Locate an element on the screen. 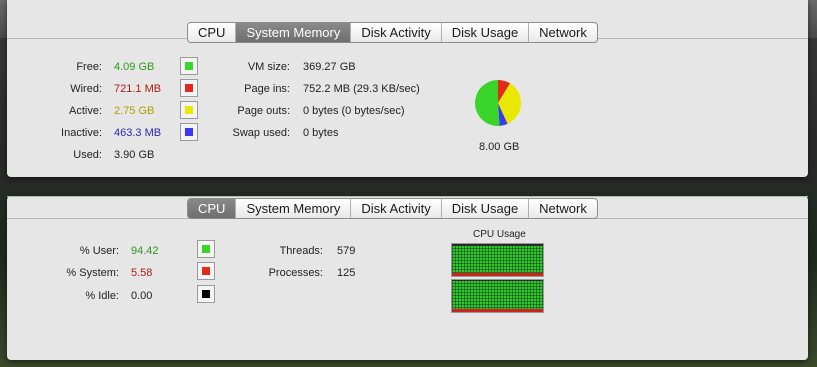  cpu-core-1-user-fill is located at coordinates (497, 260).